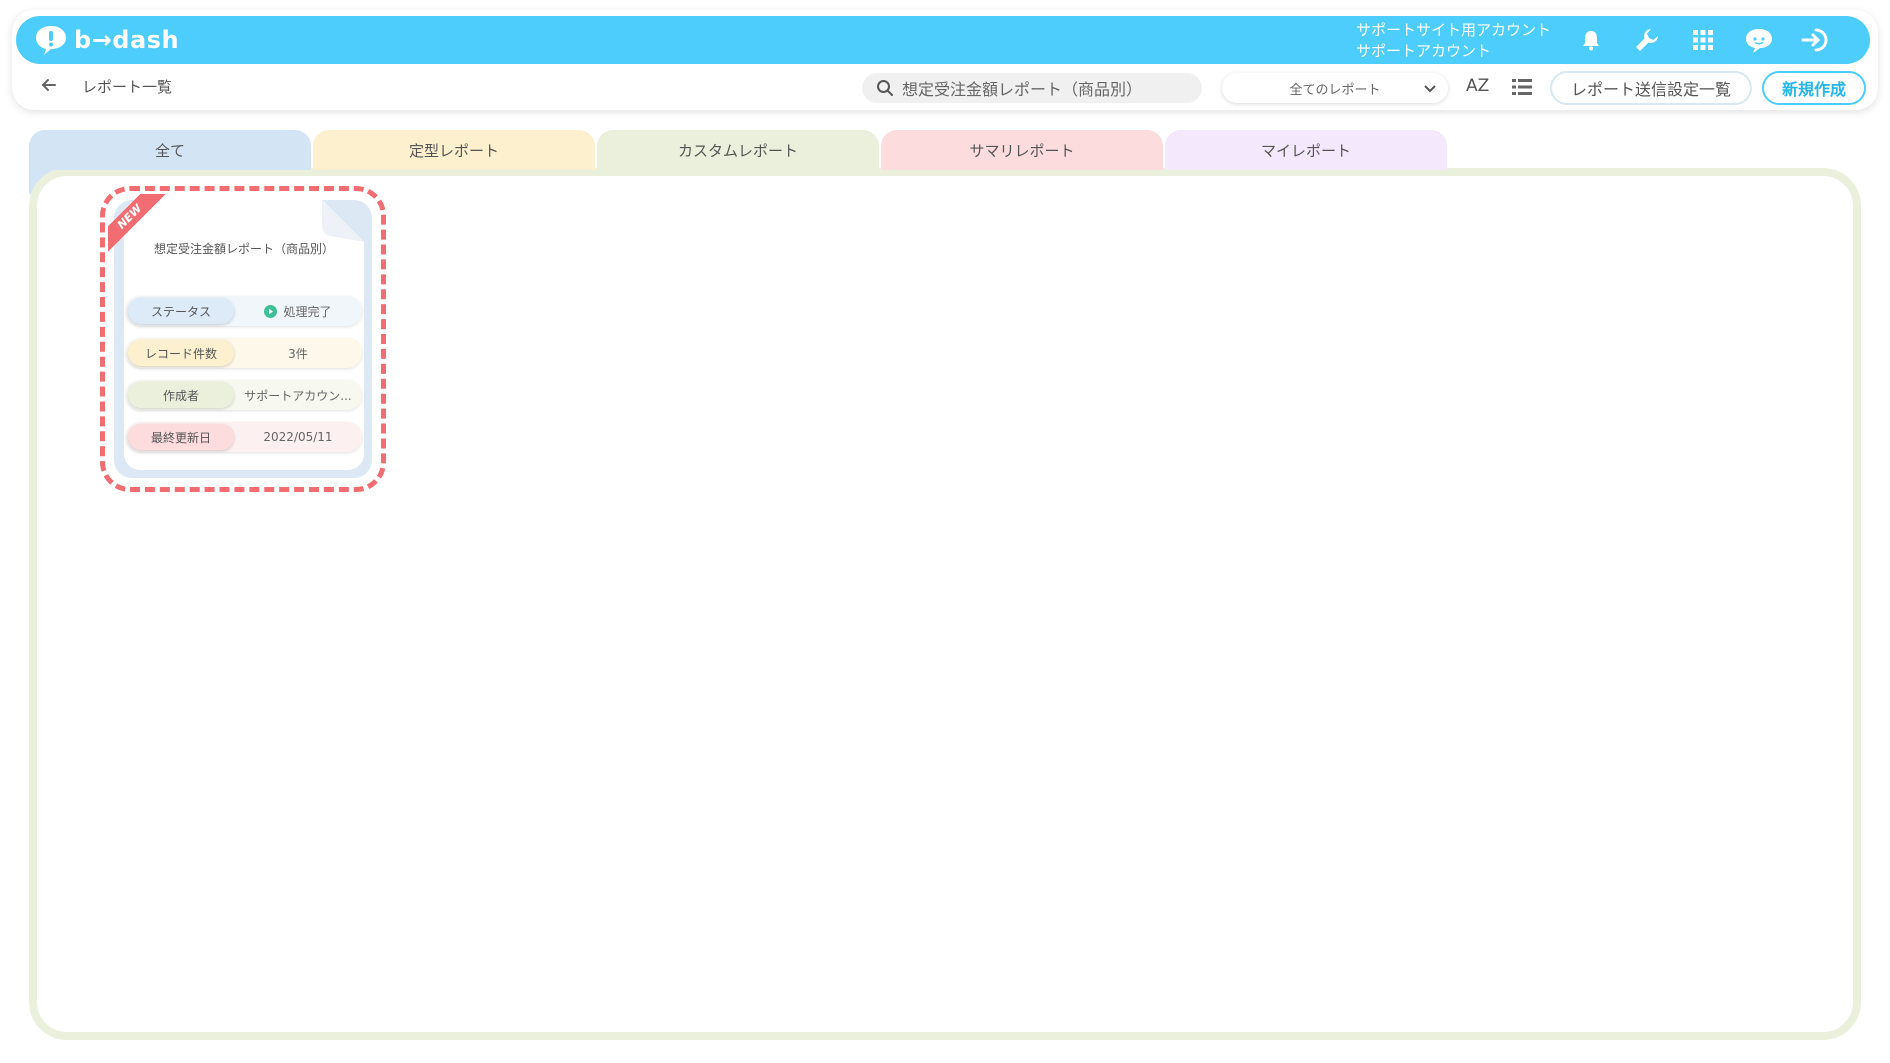 The height and width of the screenshot is (1063, 1890). Describe the element at coordinates (1647, 40) in the screenshot. I see `wrench-icon` at that location.